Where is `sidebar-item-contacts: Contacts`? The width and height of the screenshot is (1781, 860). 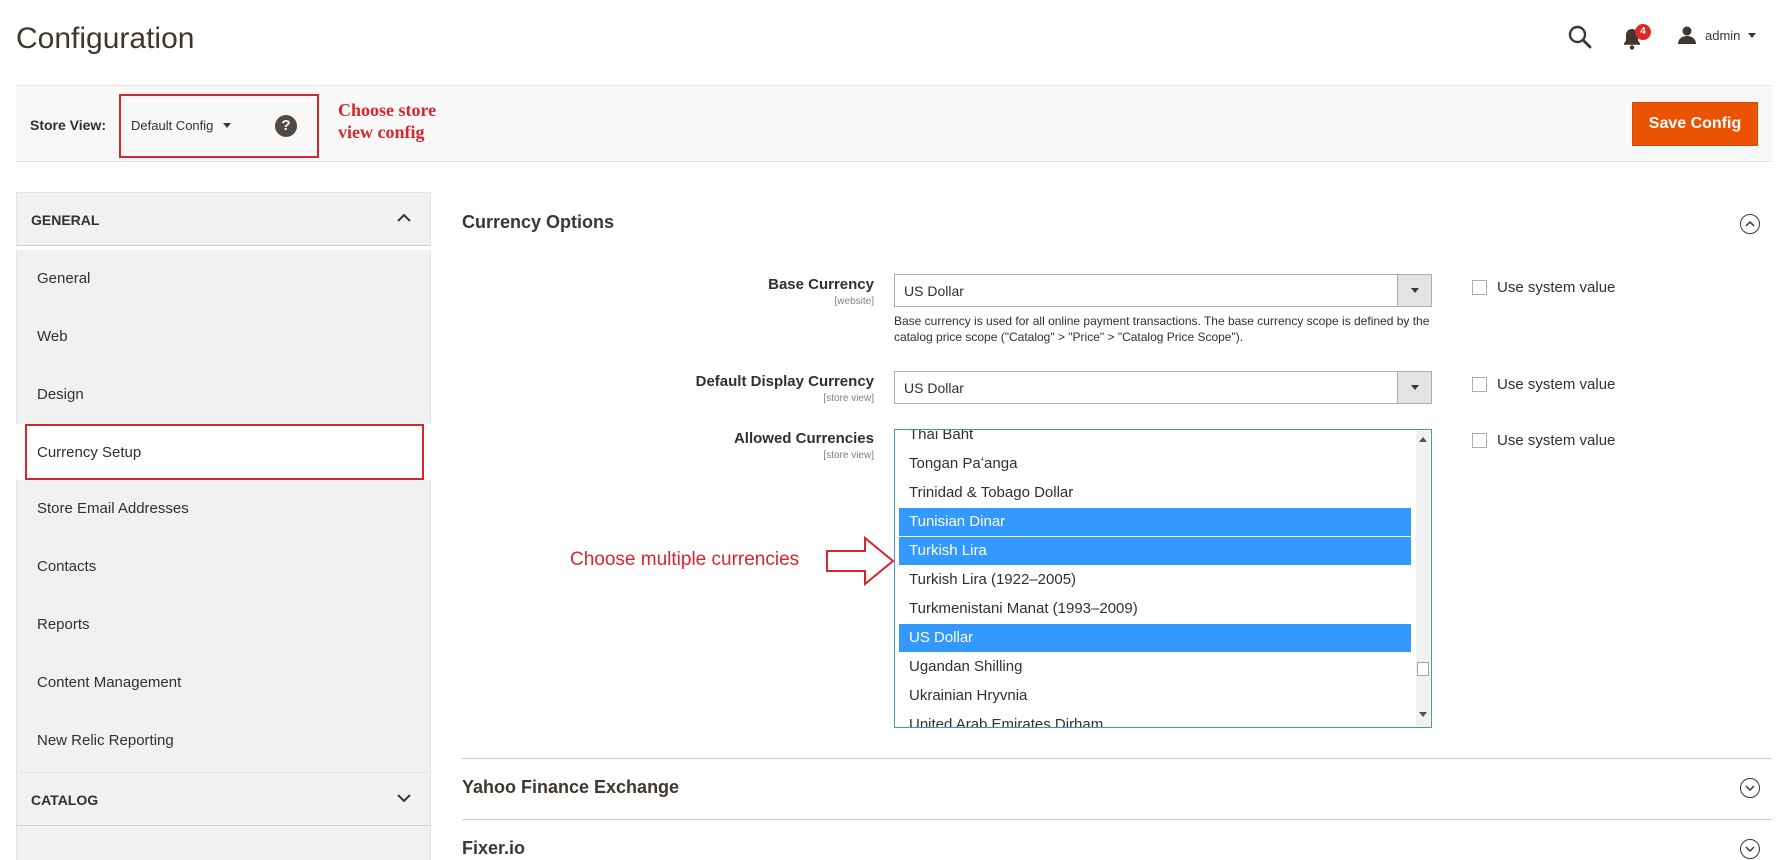
sidebar-item-contacts: Contacts is located at coordinates (223, 567).